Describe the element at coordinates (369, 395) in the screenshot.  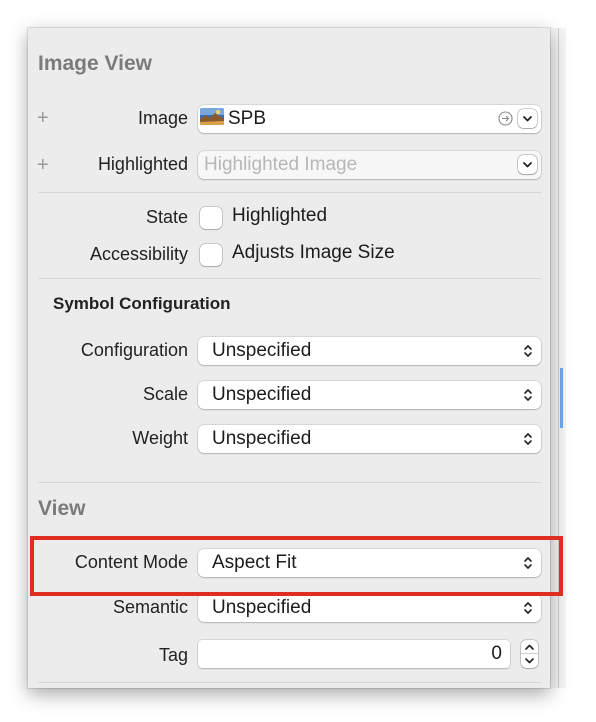
I see `scale-popup: Unspecified` at that location.